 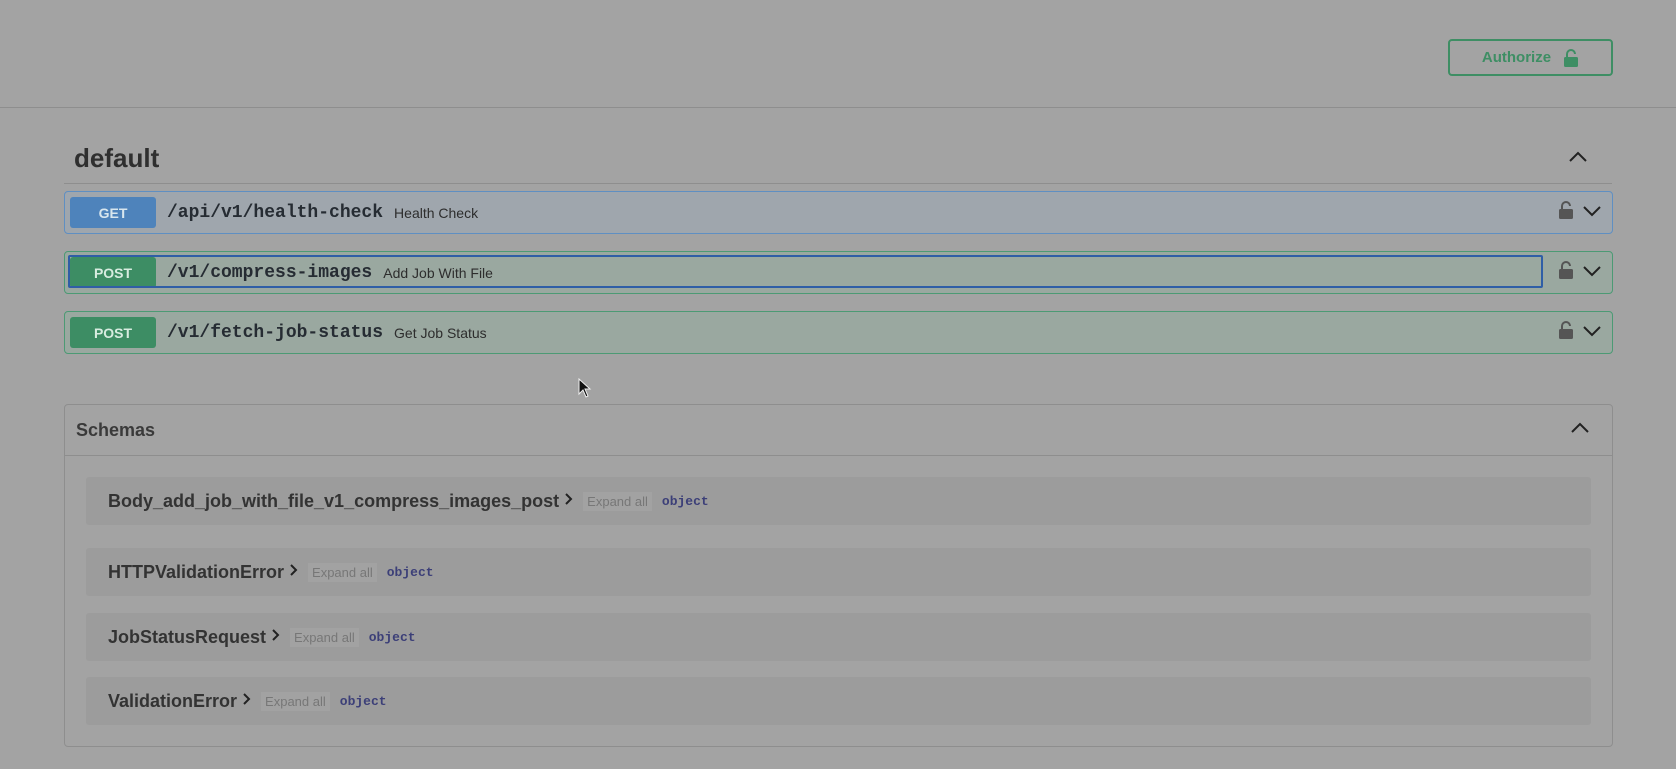 I want to click on operation-summary: Add Job With File, so click(x=438, y=272).